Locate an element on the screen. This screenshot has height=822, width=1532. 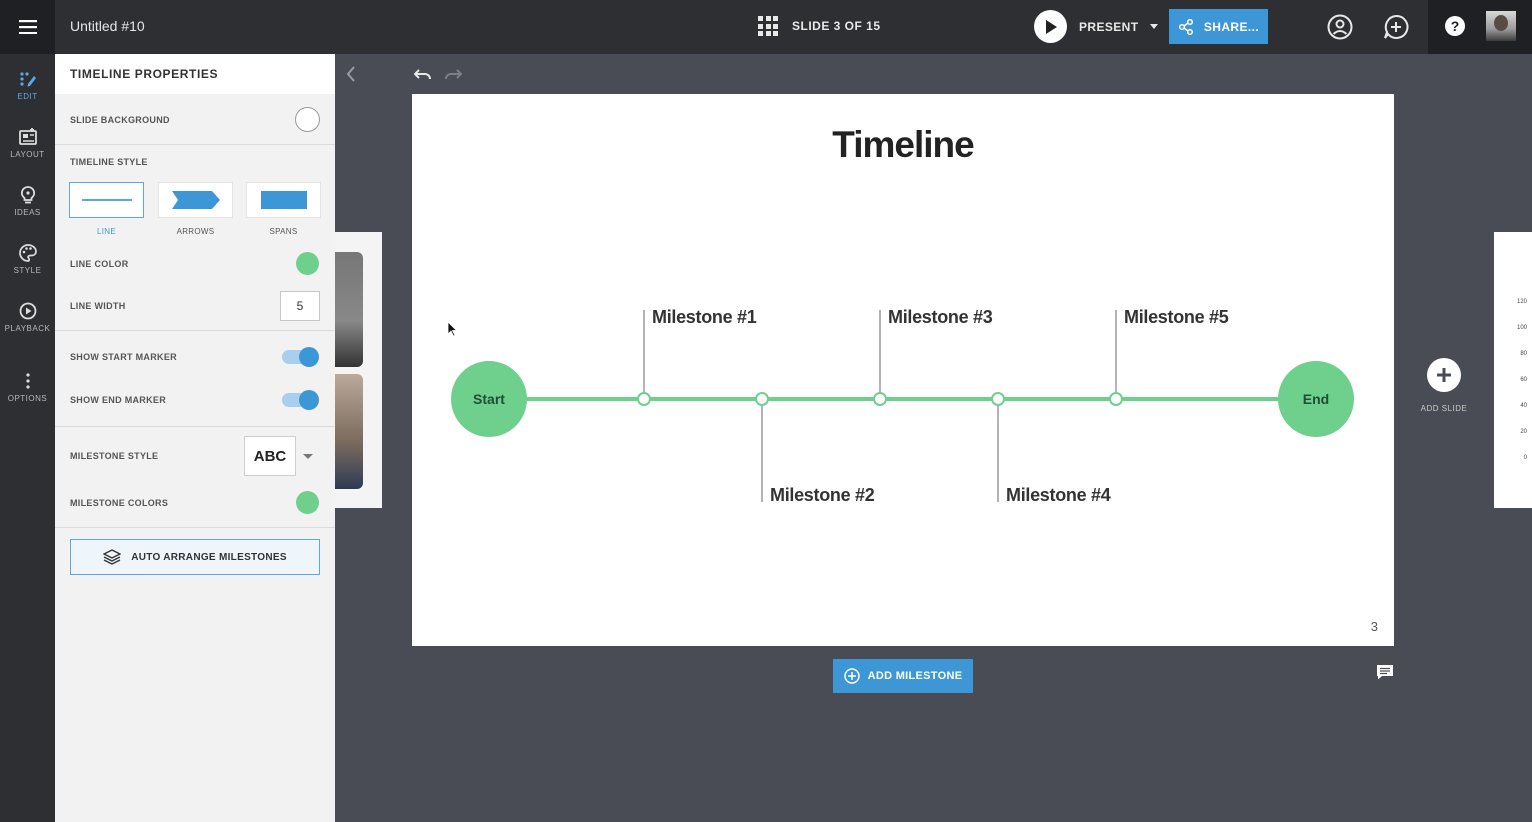
milestone-color-swatch is located at coordinates (307, 502).